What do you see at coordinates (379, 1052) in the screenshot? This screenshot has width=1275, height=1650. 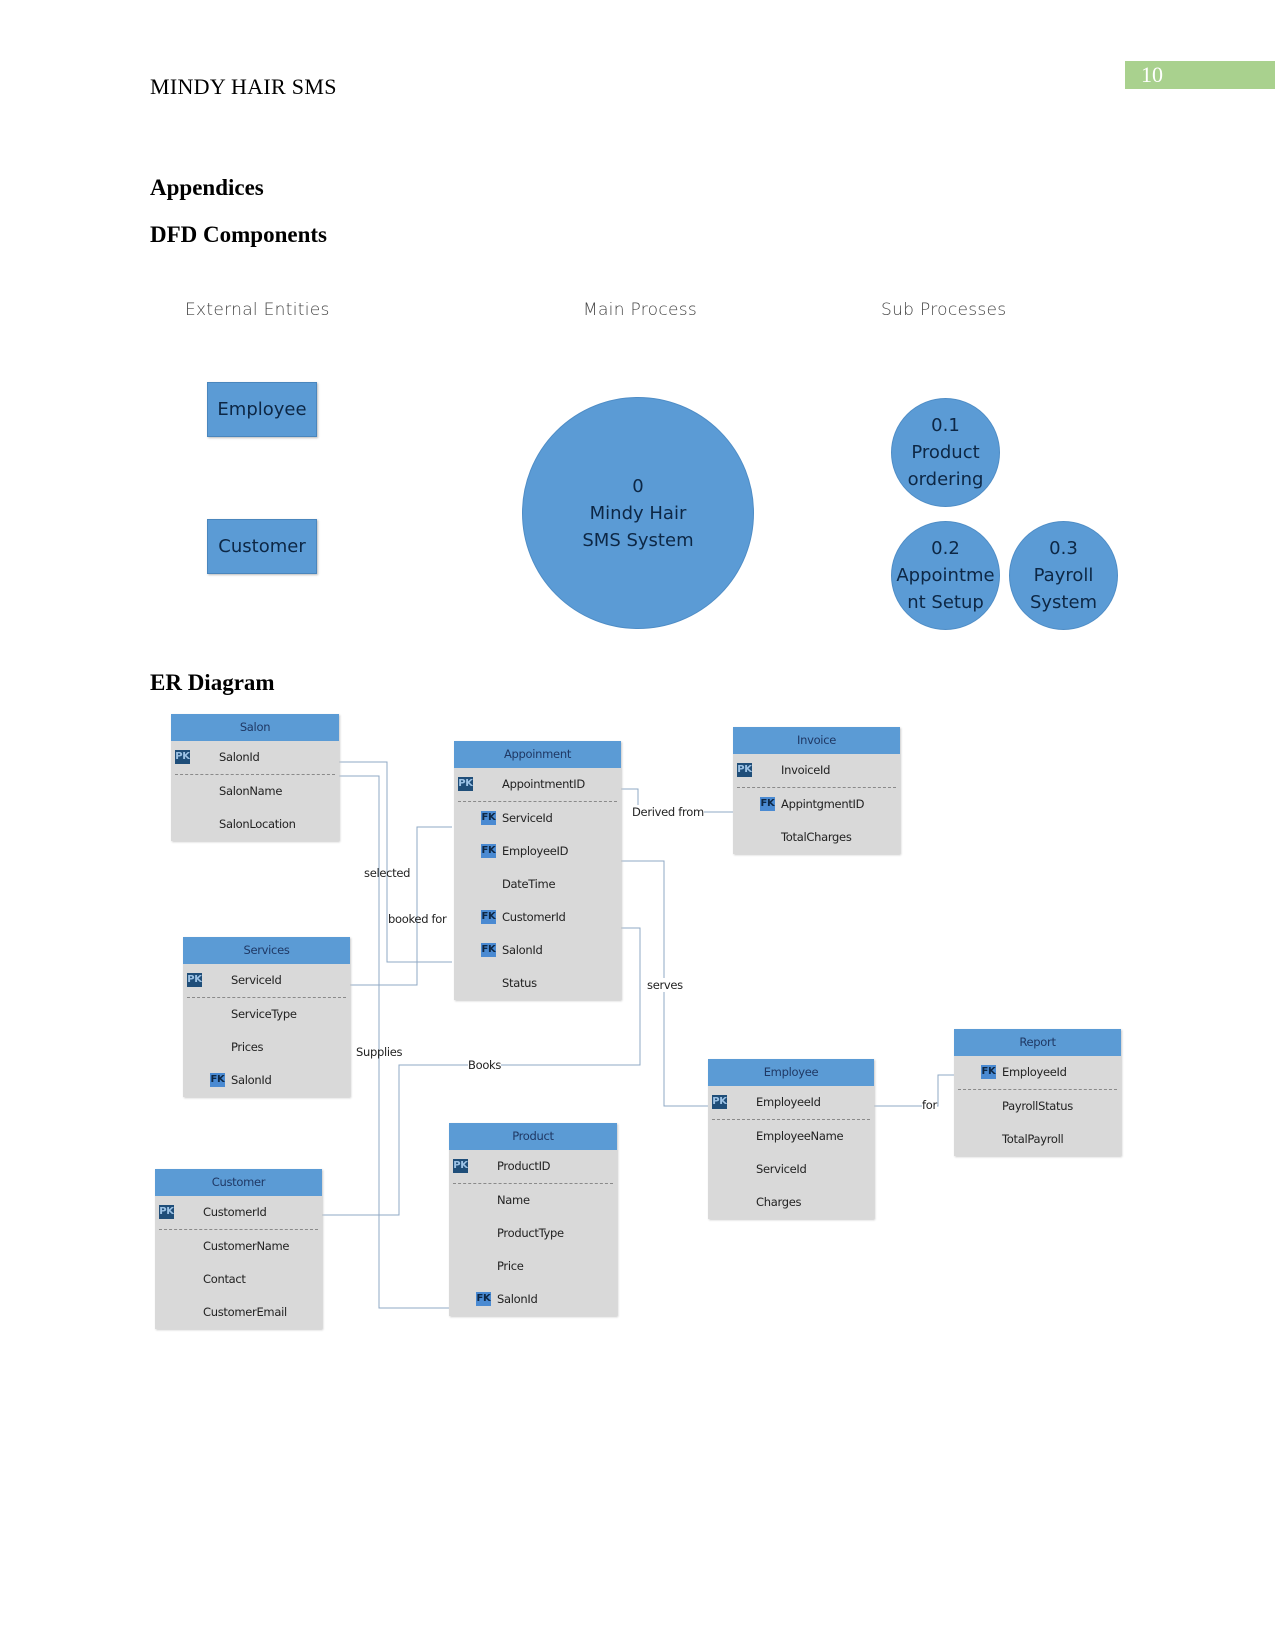 I see `relationship-label-supplies: Supplies` at bounding box center [379, 1052].